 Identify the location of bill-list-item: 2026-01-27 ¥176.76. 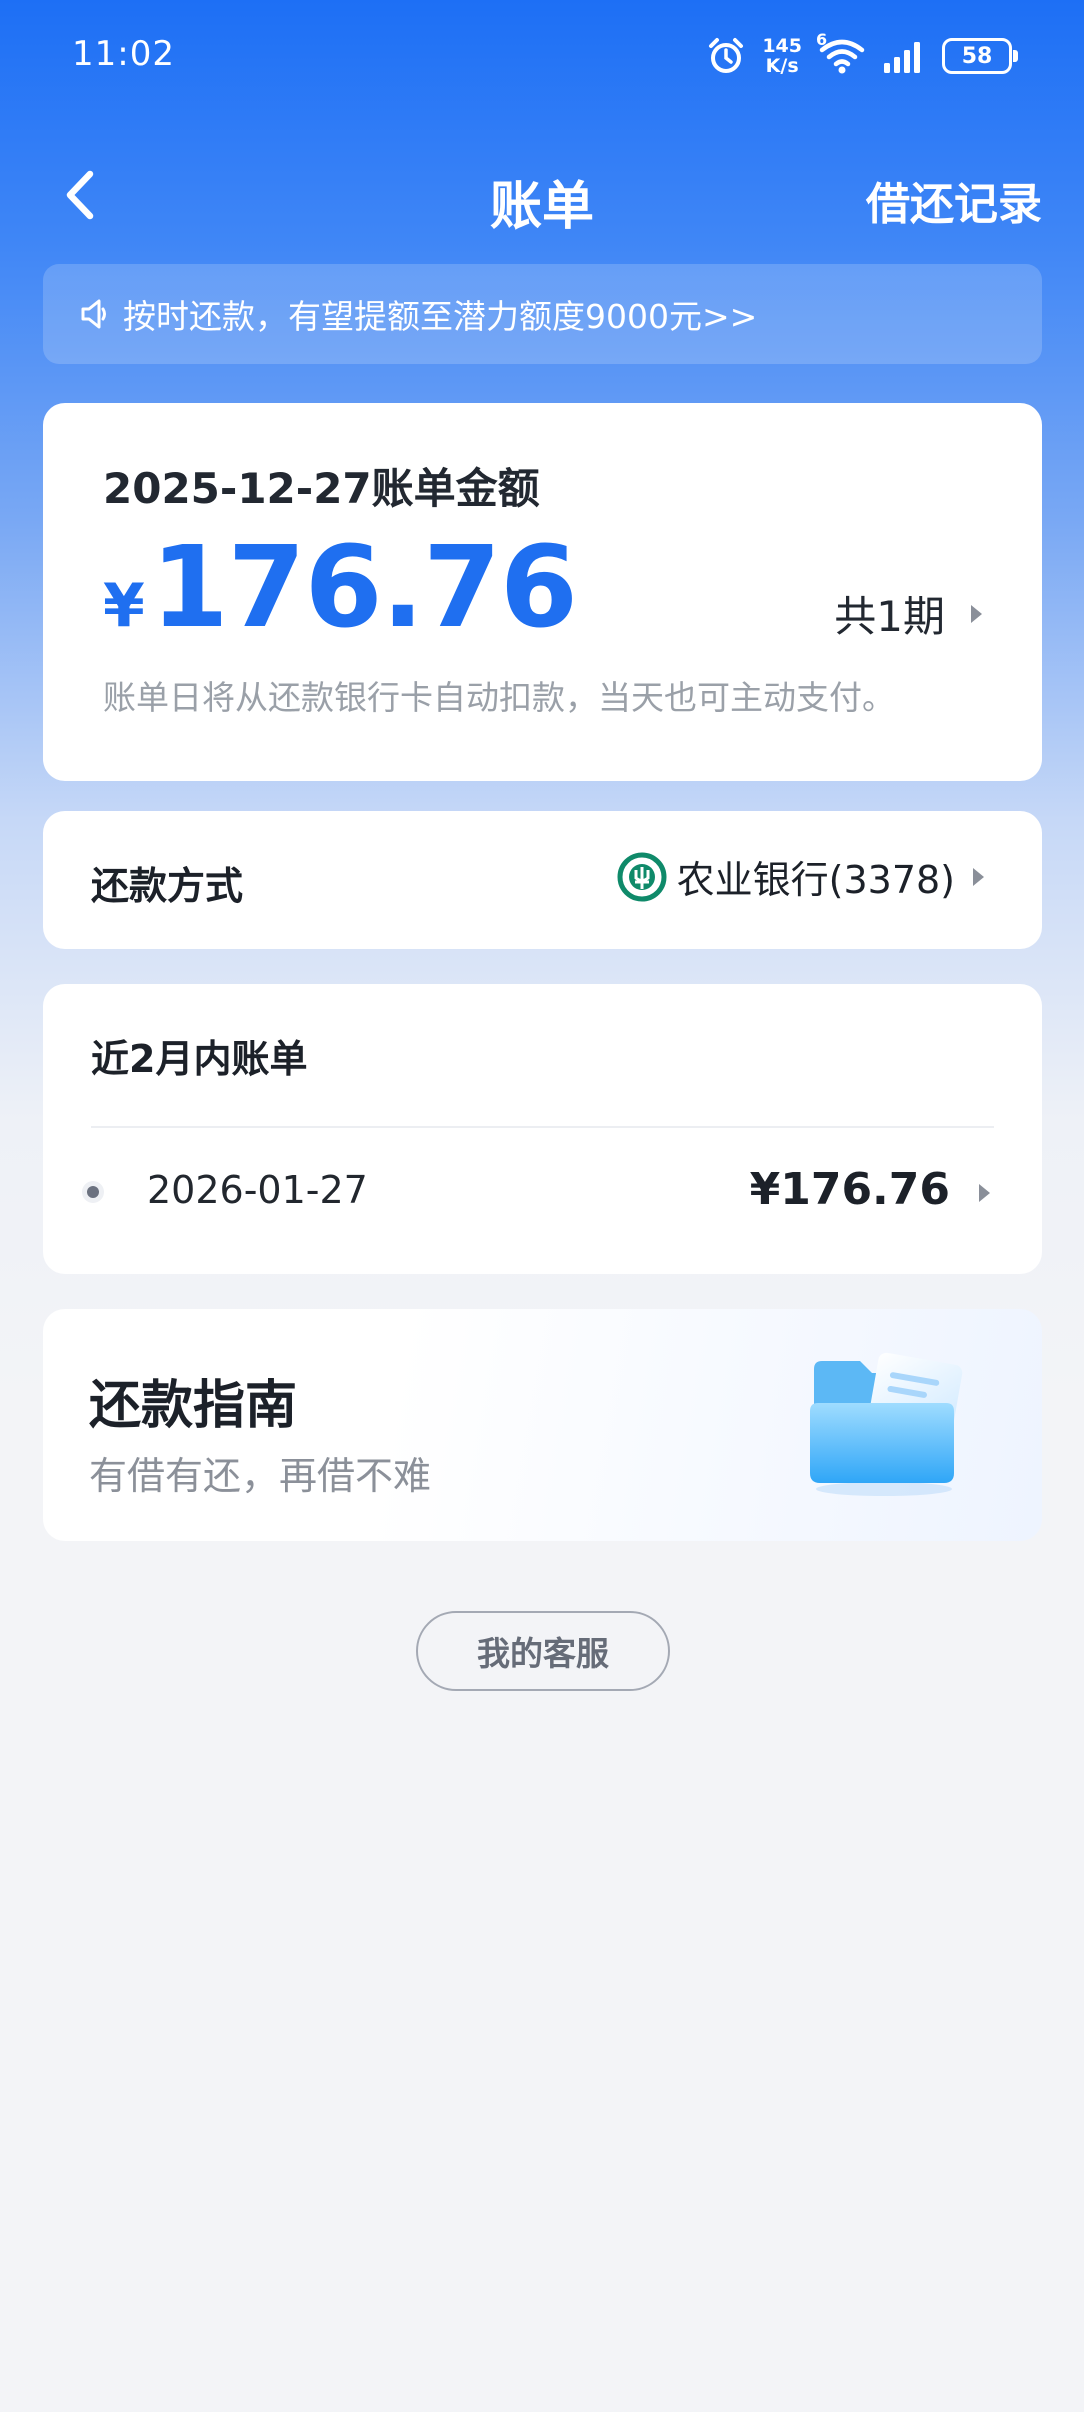
(542, 1194).